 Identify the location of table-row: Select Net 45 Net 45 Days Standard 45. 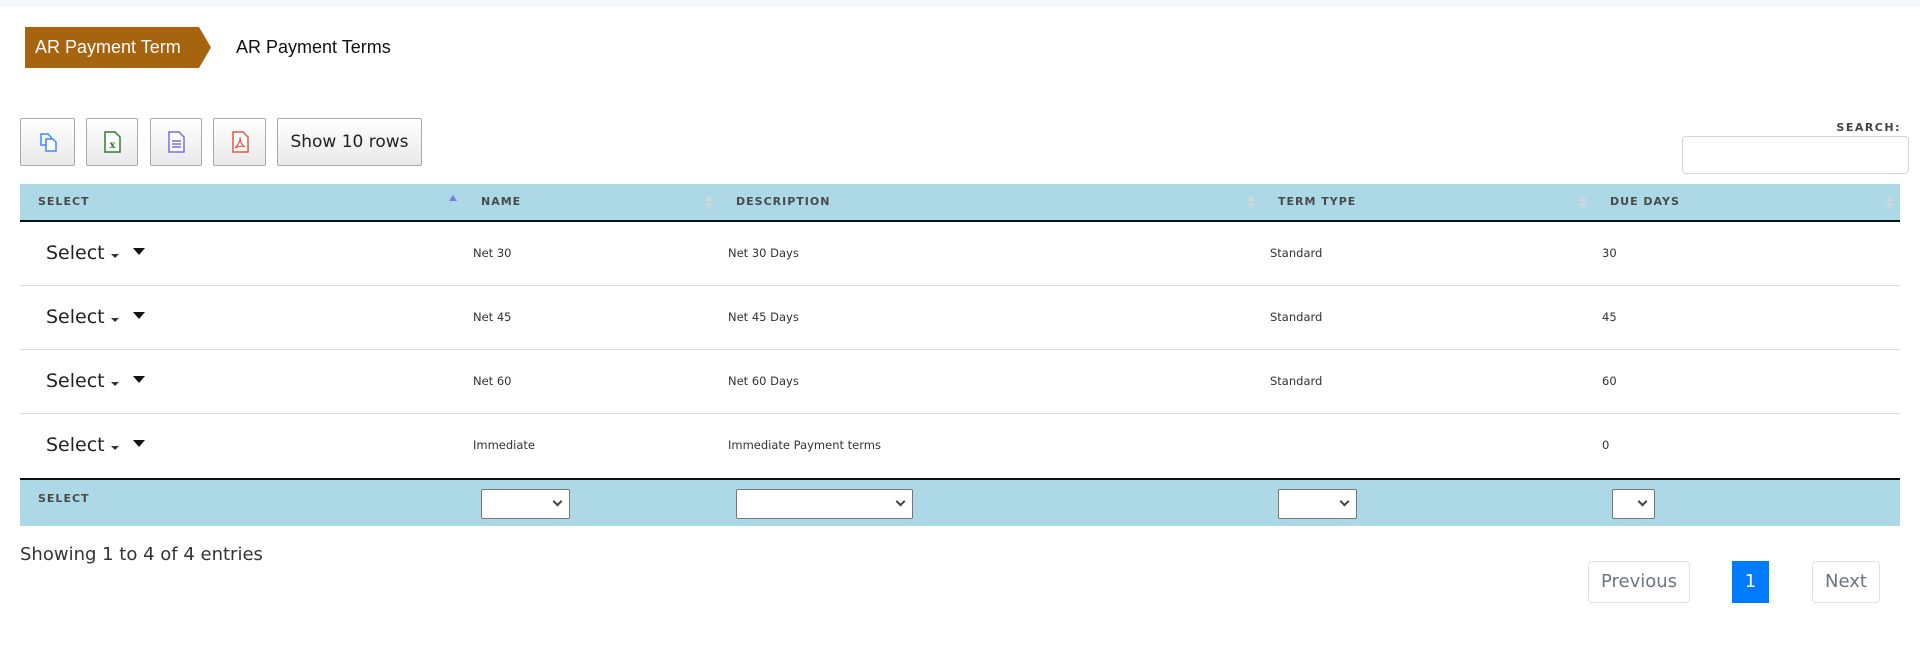
(960, 318).